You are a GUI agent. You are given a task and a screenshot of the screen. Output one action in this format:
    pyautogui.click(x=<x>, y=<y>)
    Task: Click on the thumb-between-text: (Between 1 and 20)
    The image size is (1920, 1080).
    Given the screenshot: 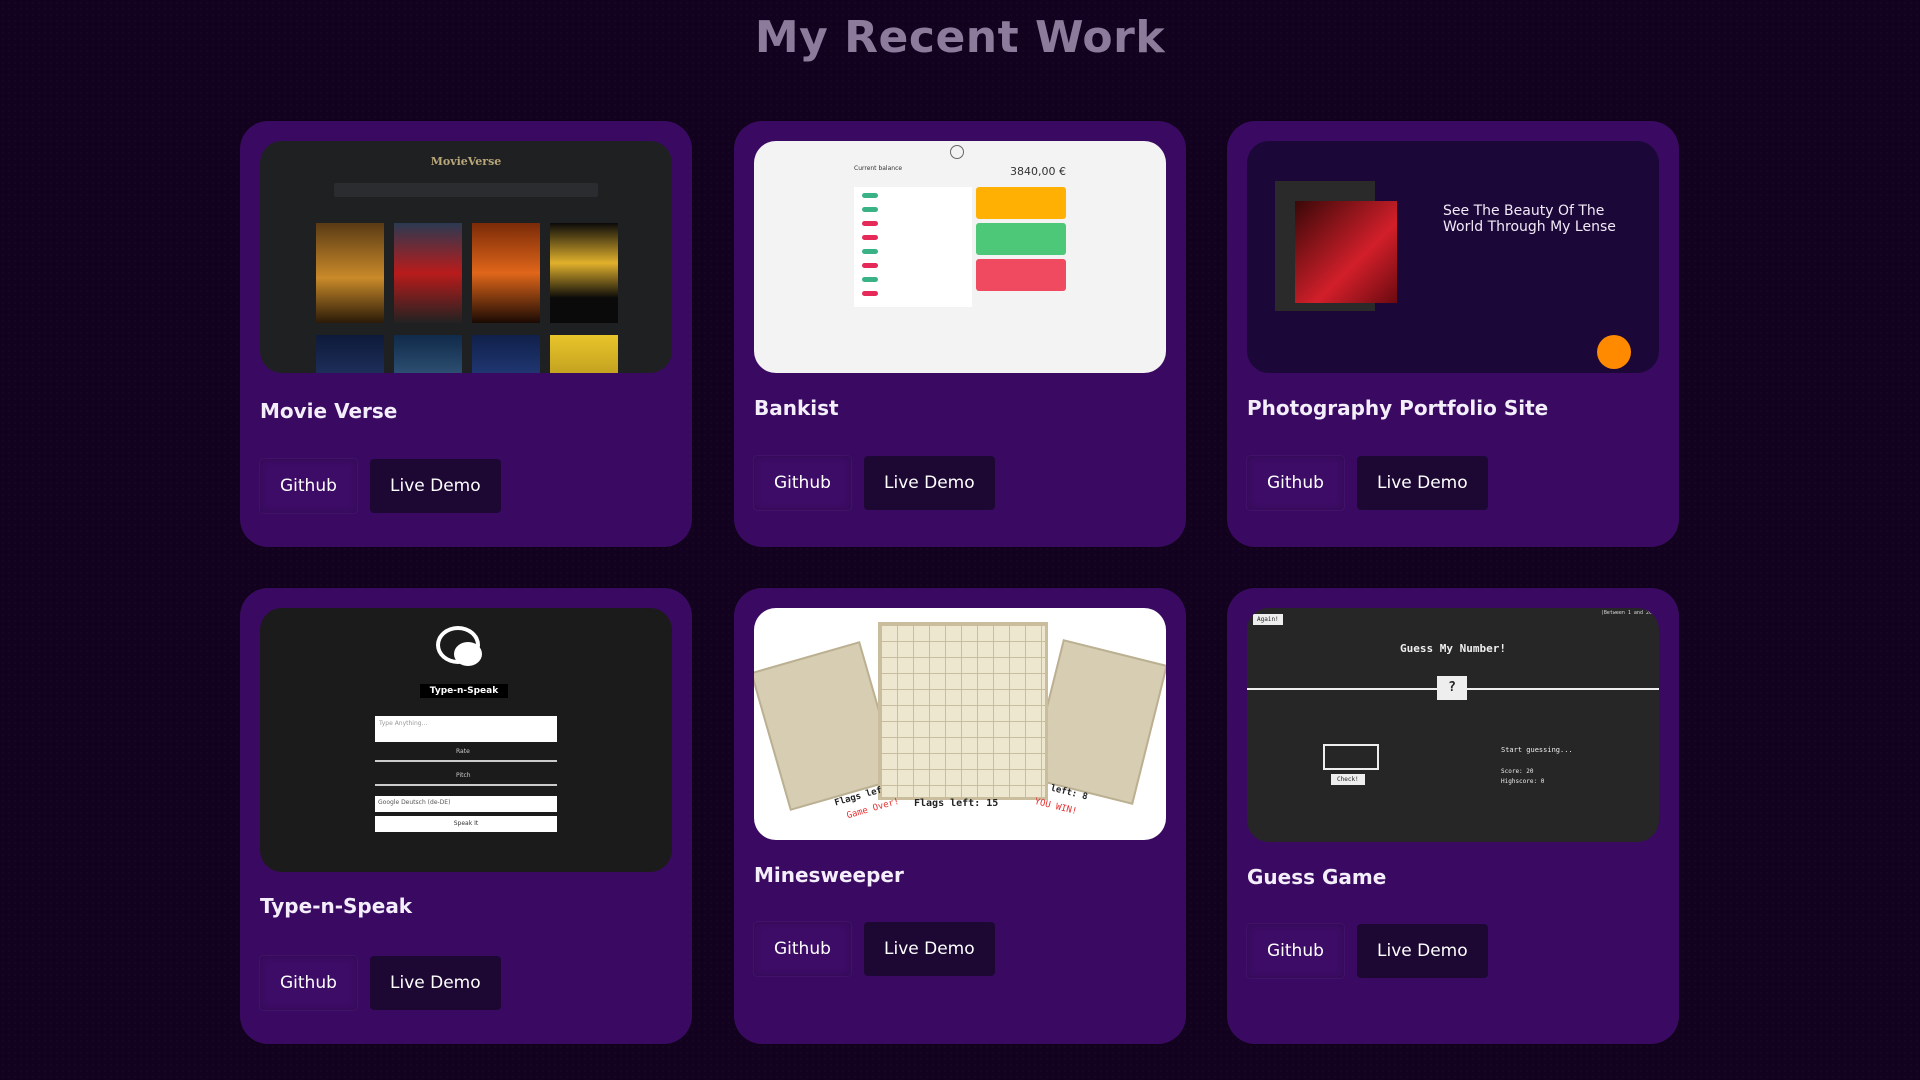 What is the action you would take?
    pyautogui.click(x=1627, y=613)
    